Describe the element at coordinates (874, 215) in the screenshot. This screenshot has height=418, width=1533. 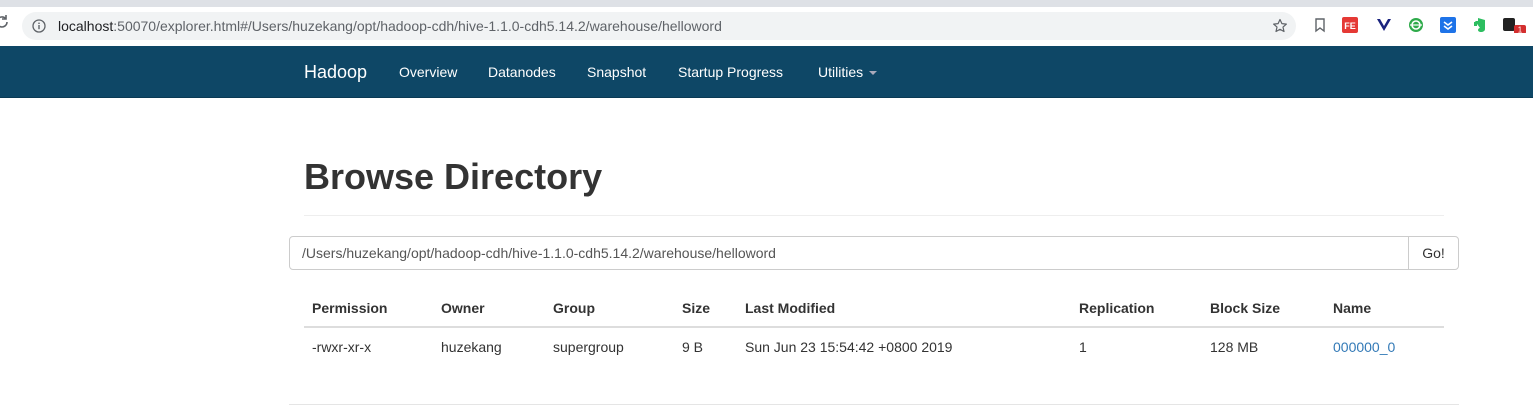
I see `title-divider` at that location.